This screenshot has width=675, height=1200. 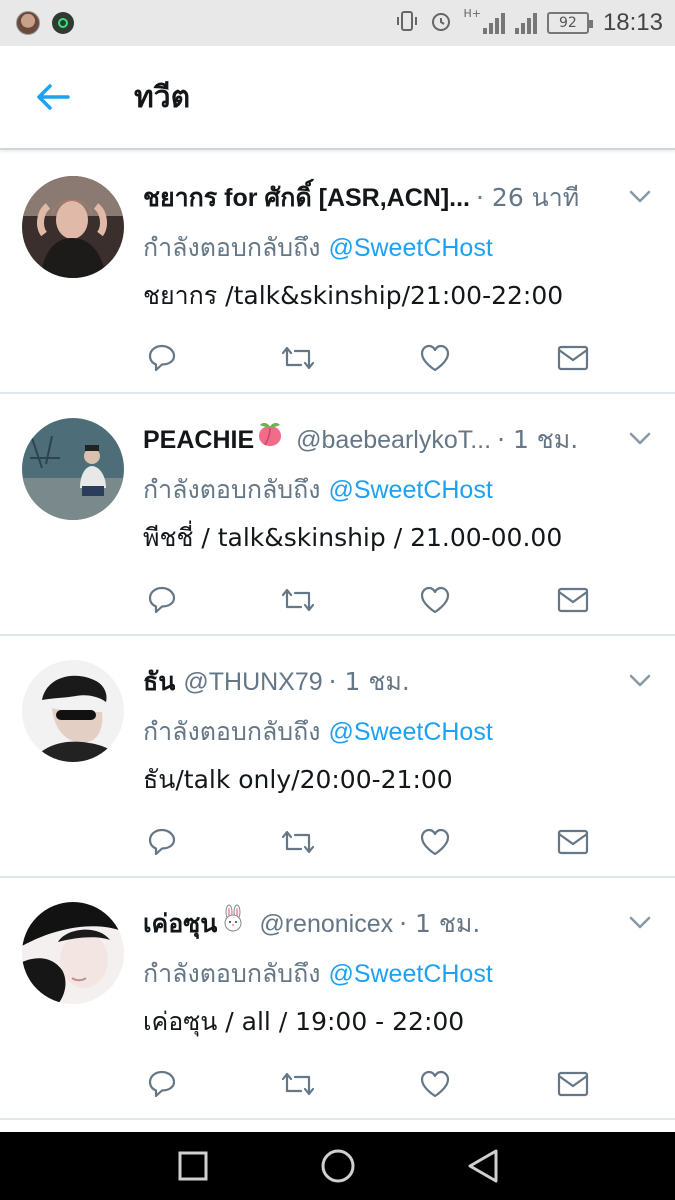 I want to click on status-bar: H+ 92 18:13, so click(x=337, y=23).